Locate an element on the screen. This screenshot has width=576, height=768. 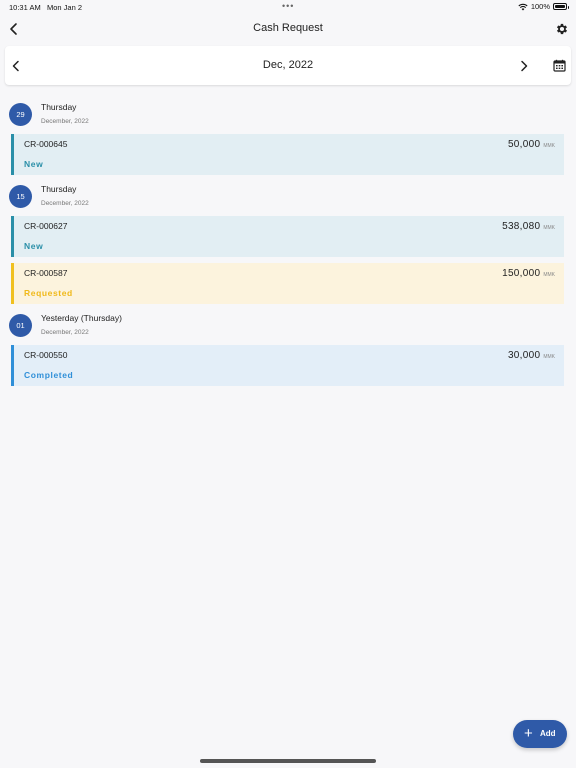
day-badge: 29 is located at coordinates (20, 114).